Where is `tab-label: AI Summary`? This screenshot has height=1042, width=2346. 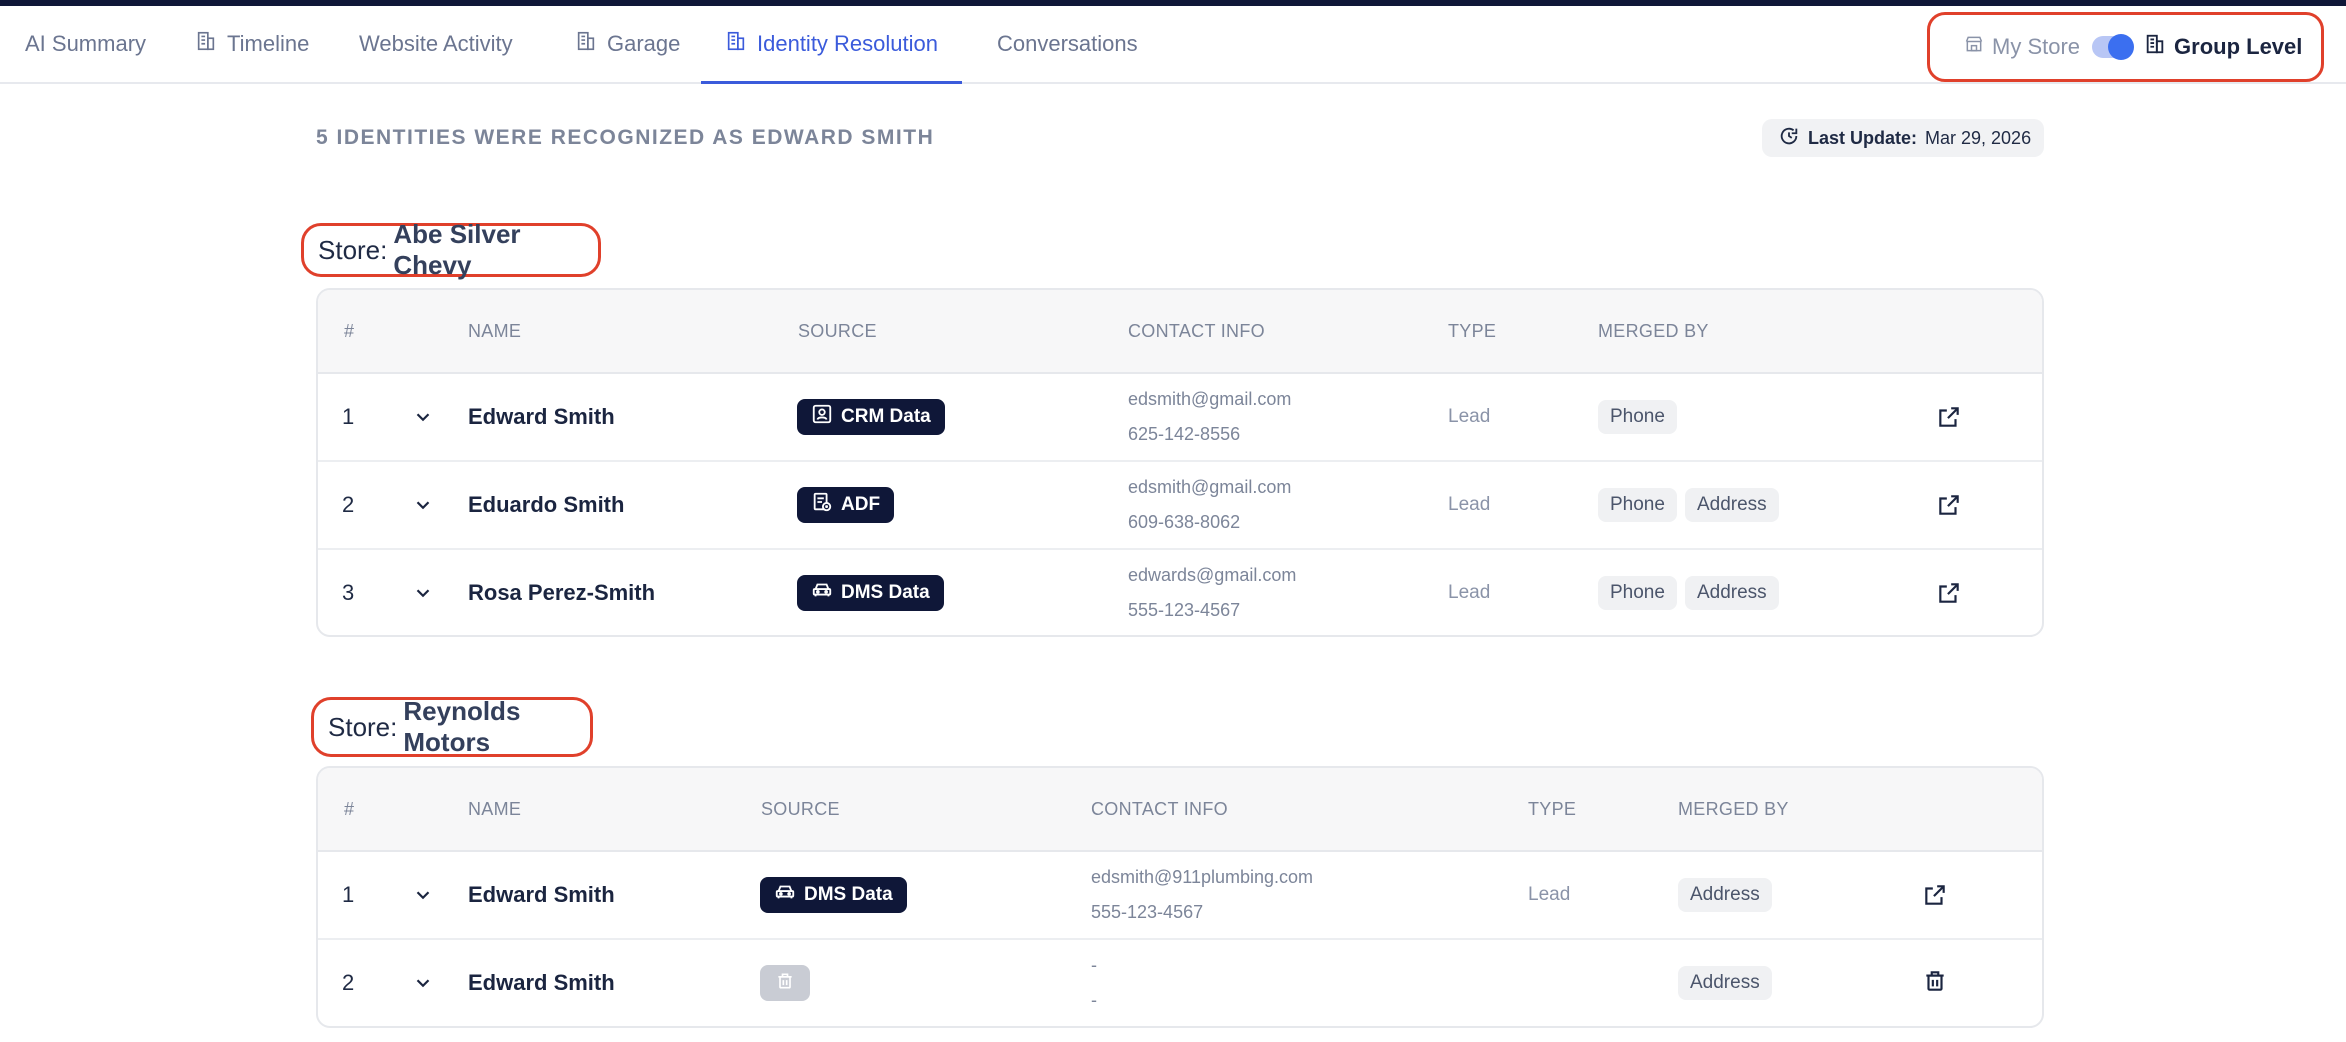
tab-label: AI Summary is located at coordinates (86, 43).